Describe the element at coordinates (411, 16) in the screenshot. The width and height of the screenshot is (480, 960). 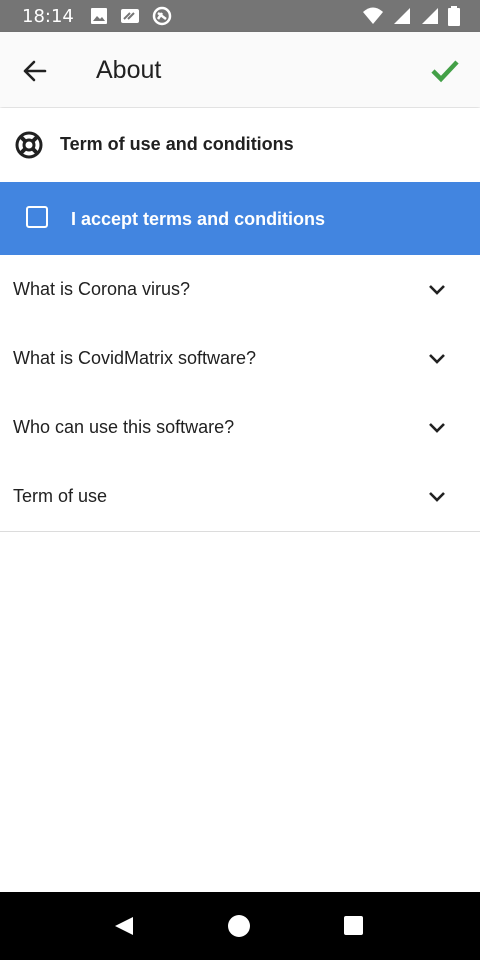
I see `status-right-icons` at that location.